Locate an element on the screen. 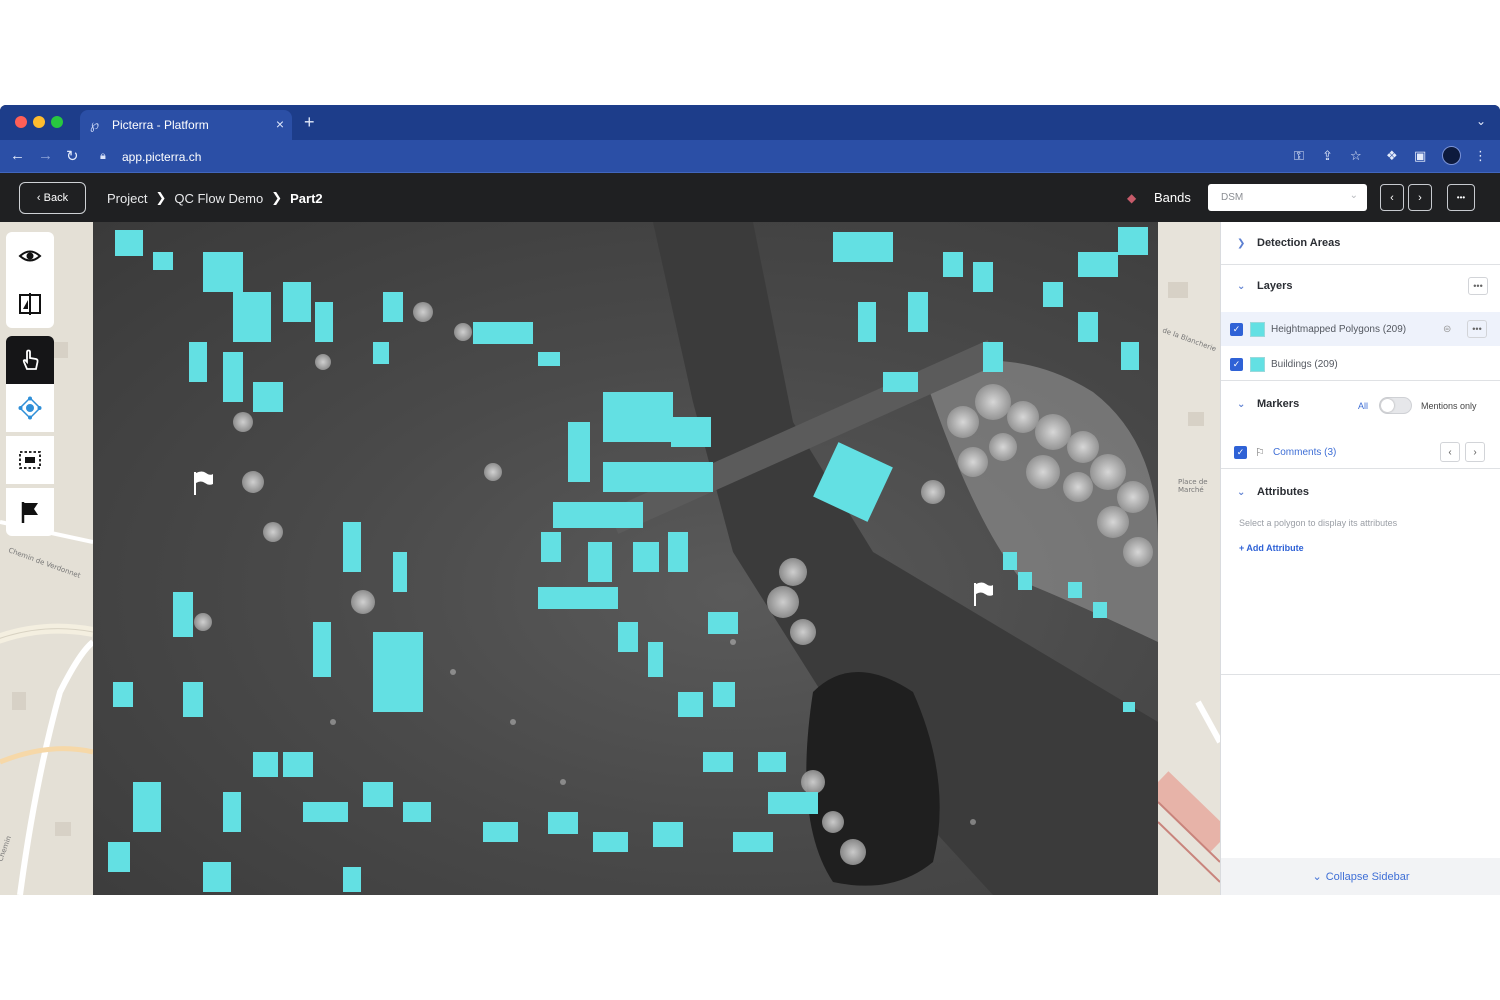 Image resolution: width=1500 pixels, height=1000 pixels. minimize-window-button is located at coordinates (39, 122).